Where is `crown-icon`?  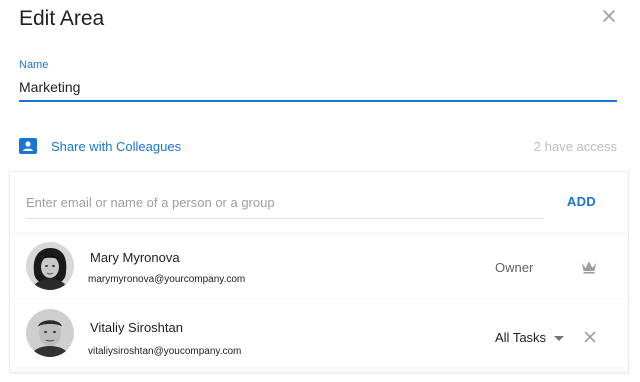
crown-icon is located at coordinates (589, 267).